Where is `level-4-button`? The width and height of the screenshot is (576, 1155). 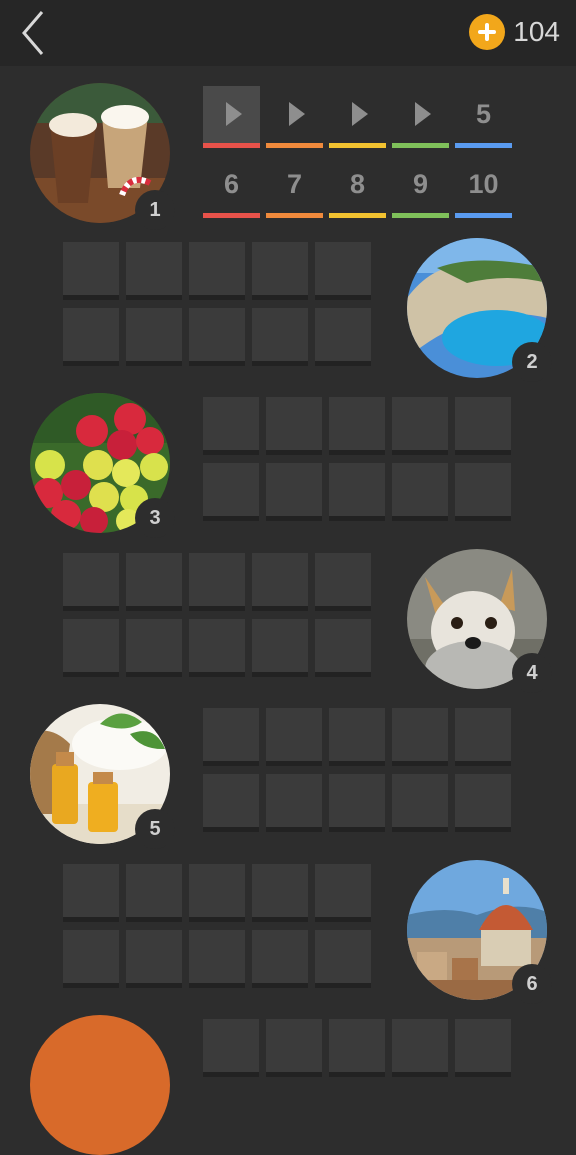 level-4-button is located at coordinates (420, 117).